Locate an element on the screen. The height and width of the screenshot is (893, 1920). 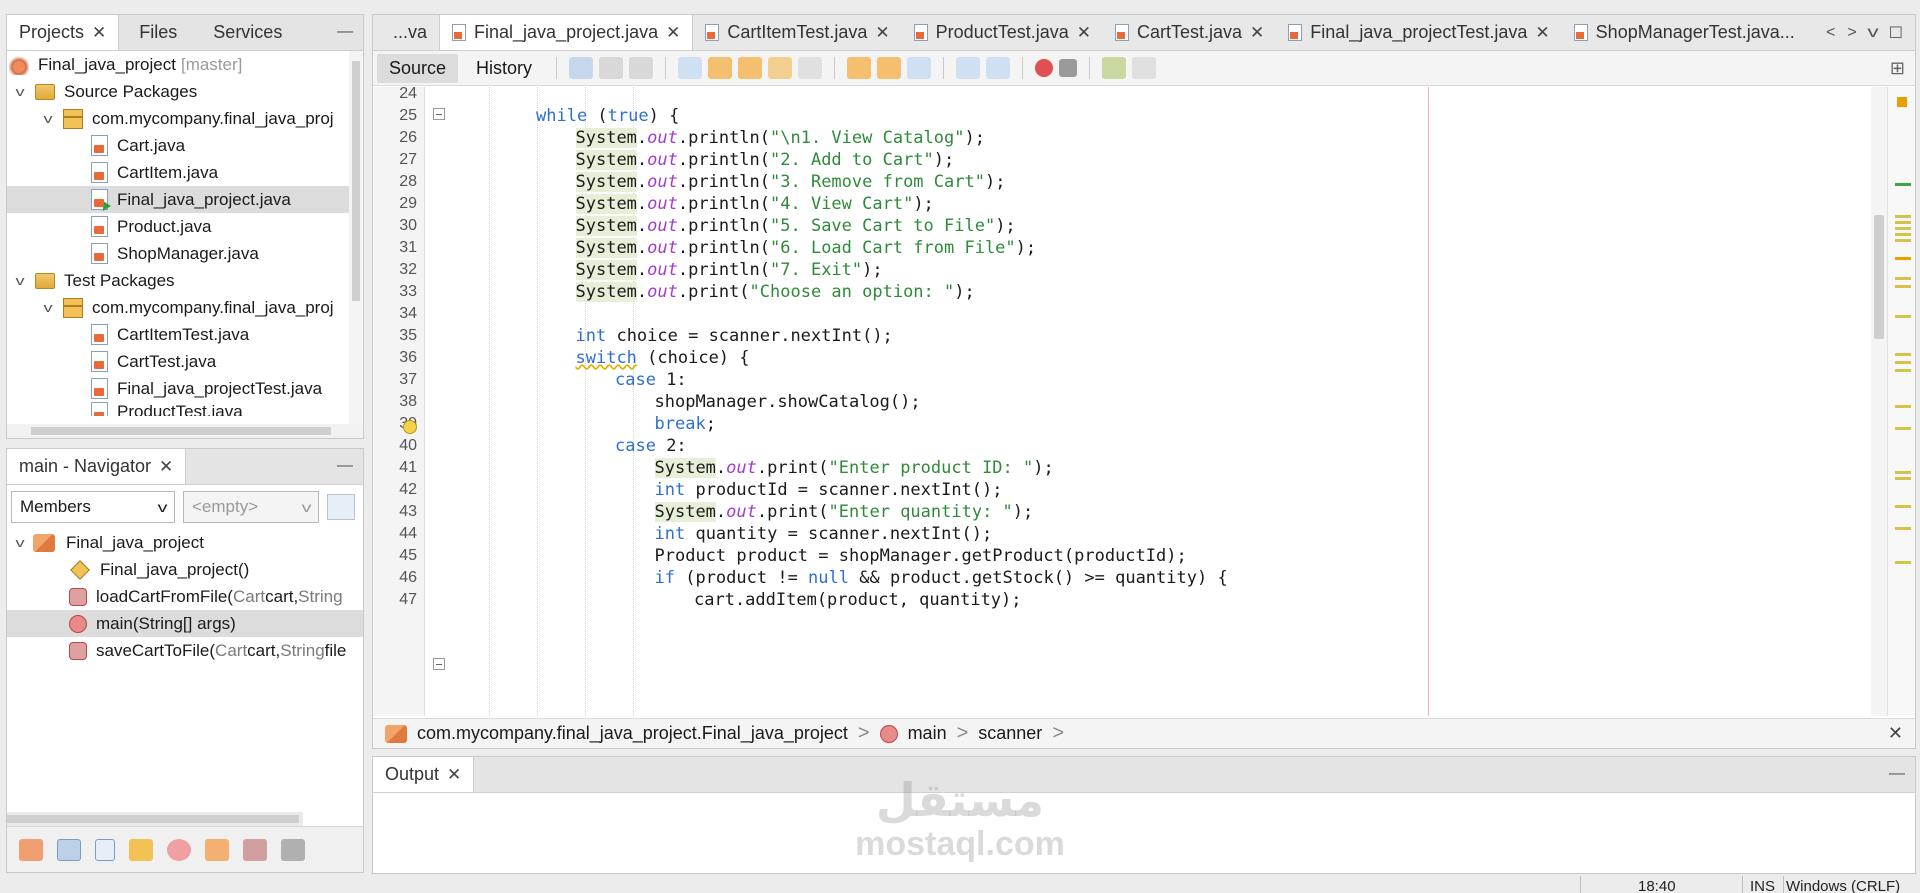
shift-right-icon is located at coordinates (998, 68).